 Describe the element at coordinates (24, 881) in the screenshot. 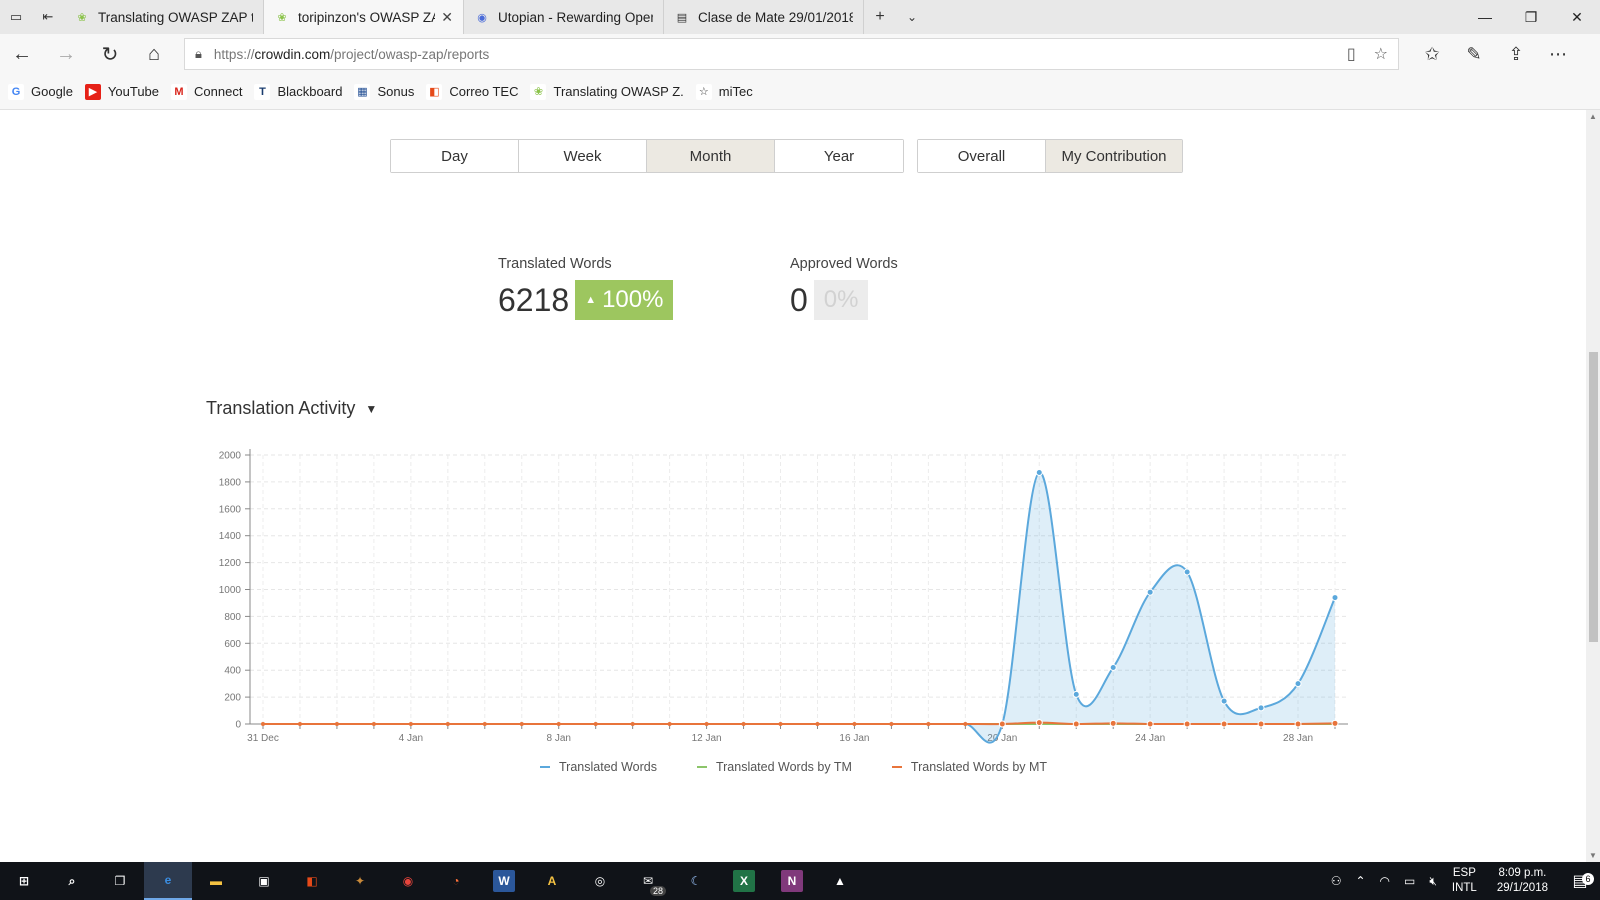

I see `start-button: ⊞` at that location.